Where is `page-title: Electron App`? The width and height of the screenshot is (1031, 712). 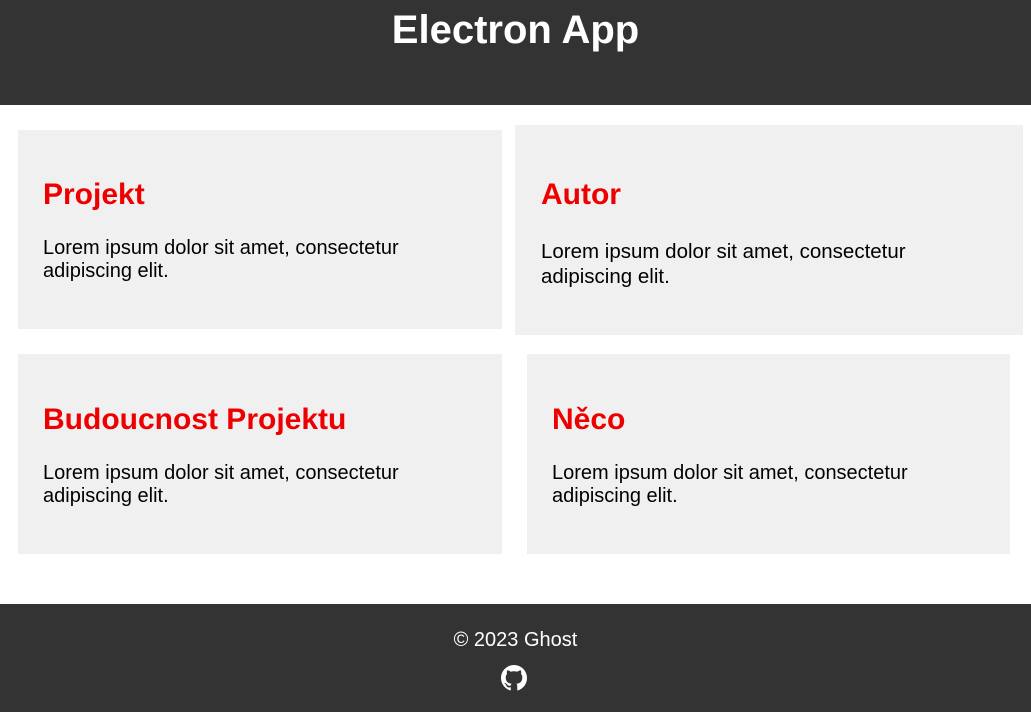 page-title: Electron App is located at coordinates (515, 30).